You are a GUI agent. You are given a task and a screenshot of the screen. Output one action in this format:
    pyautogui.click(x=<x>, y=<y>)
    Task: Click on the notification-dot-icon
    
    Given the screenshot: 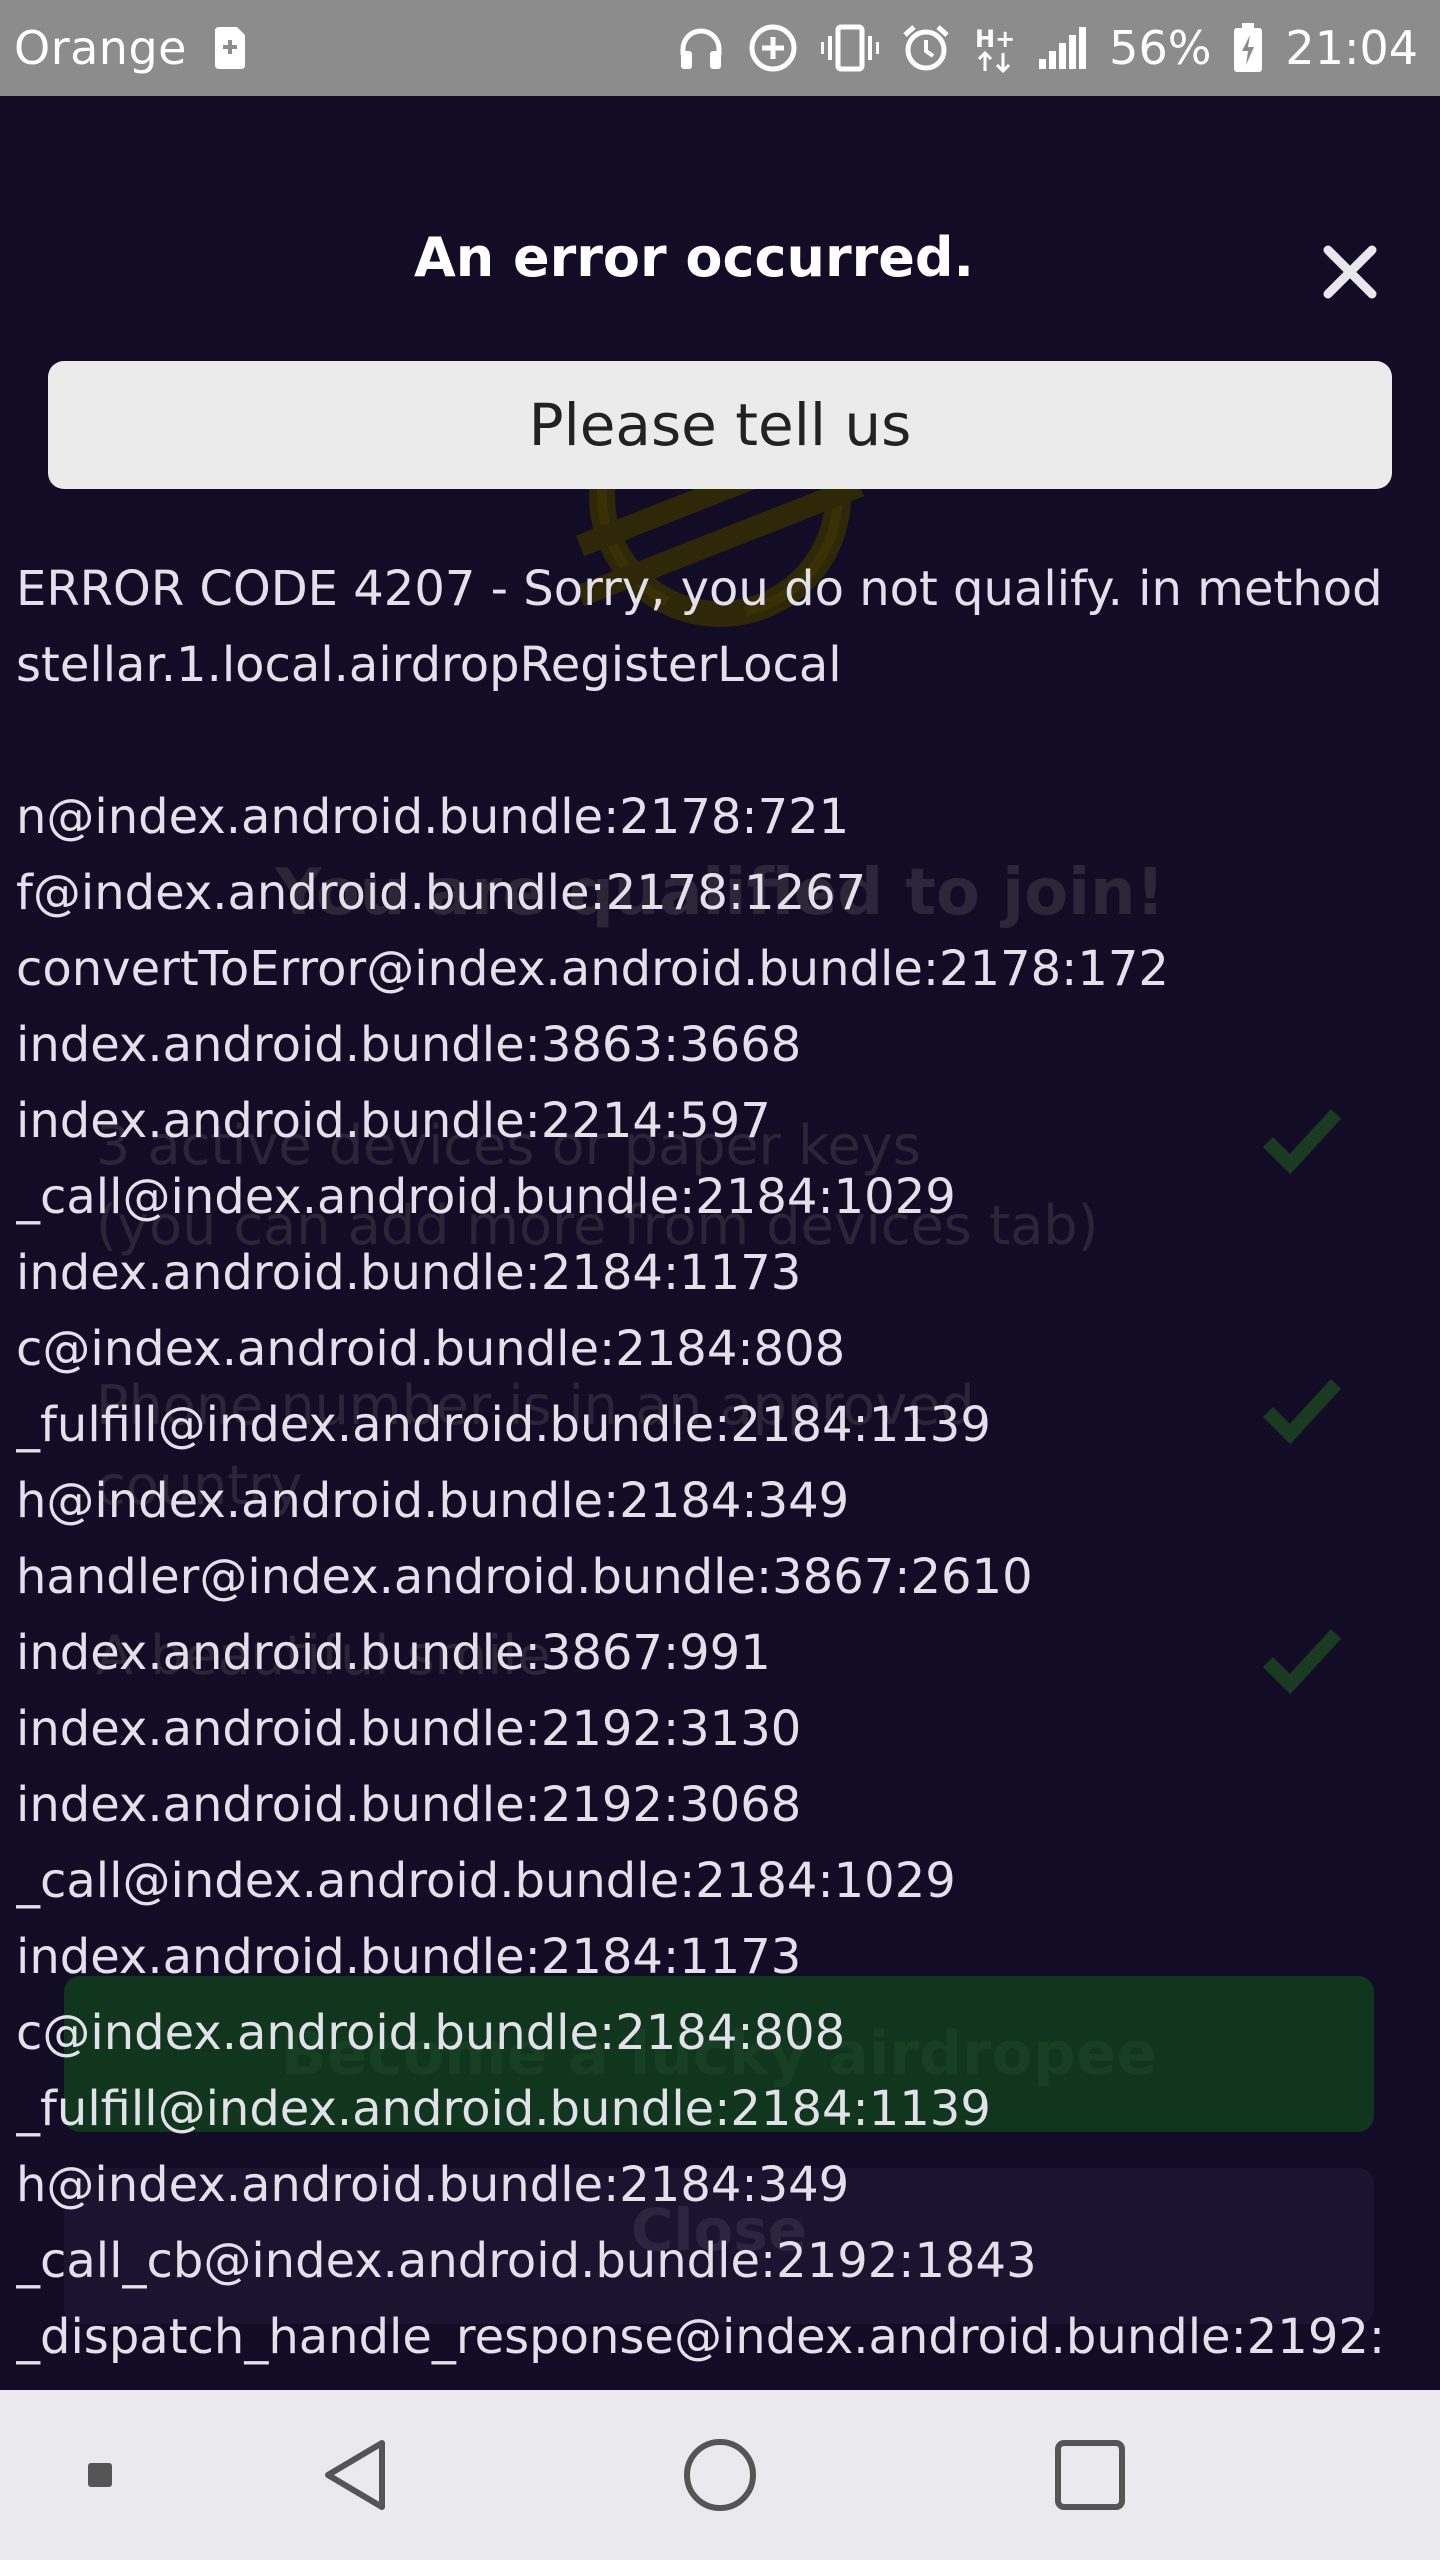 What is the action you would take?
    pyautogui.click(x=100, y=2475)
    